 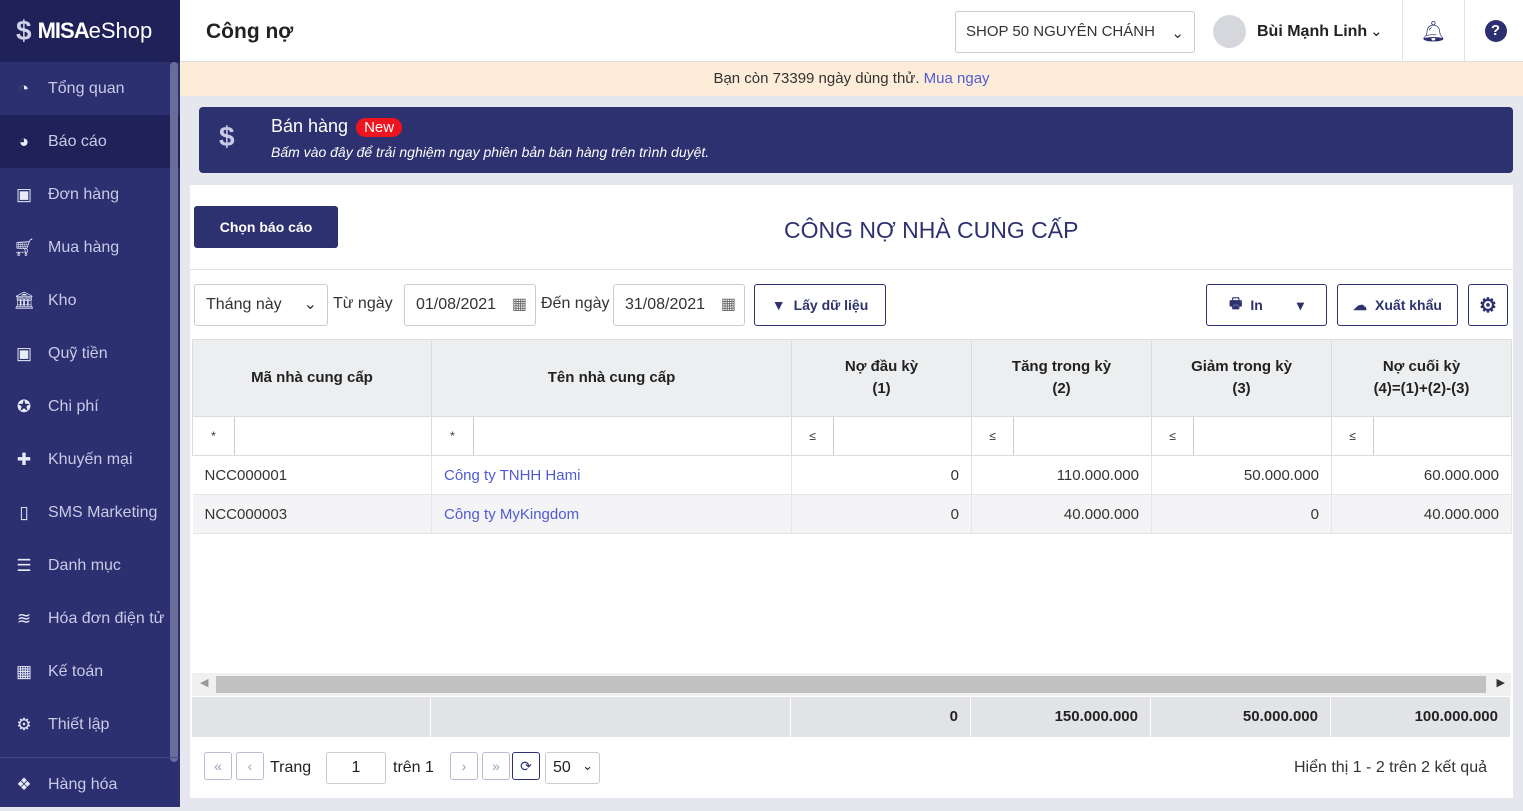 I want to click on sidebar-item-kho: 🏛︎ Kho, so click(x=90, y=300).